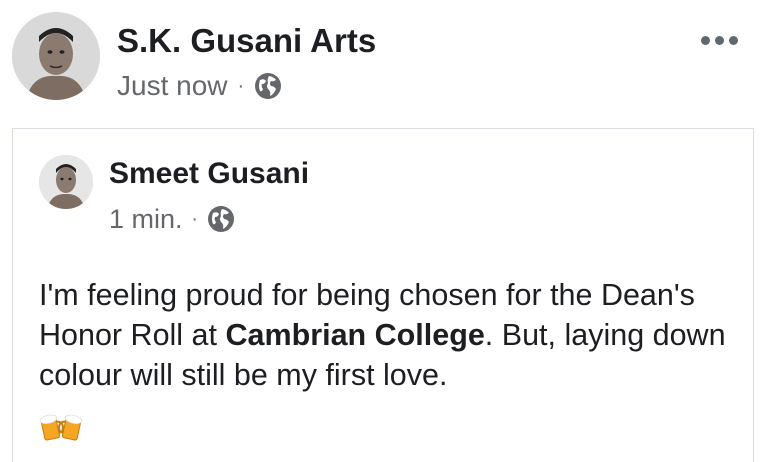 This screenshot has height=462, width=768. What do you see at coordinates (172, 86) in the screenshot?
I see `post-timestamp: Just now` at bounding box center [172, 86].